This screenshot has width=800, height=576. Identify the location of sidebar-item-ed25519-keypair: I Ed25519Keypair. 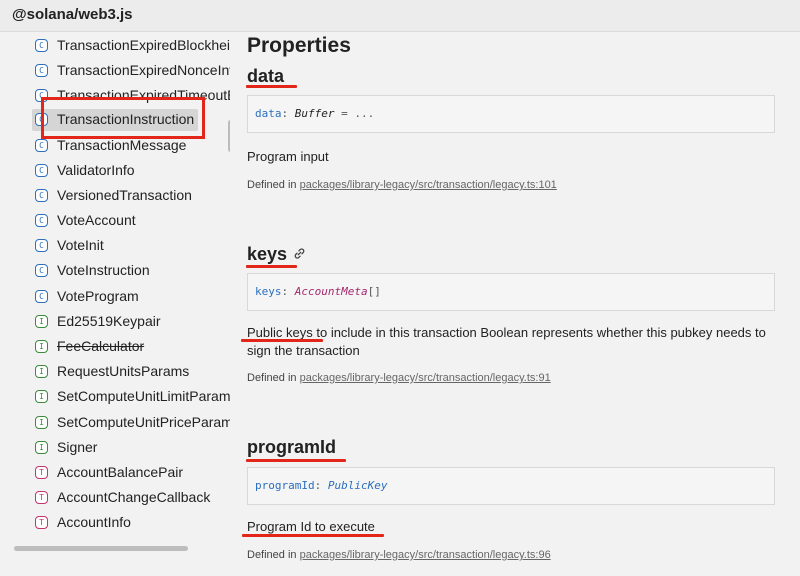
(130, 322).